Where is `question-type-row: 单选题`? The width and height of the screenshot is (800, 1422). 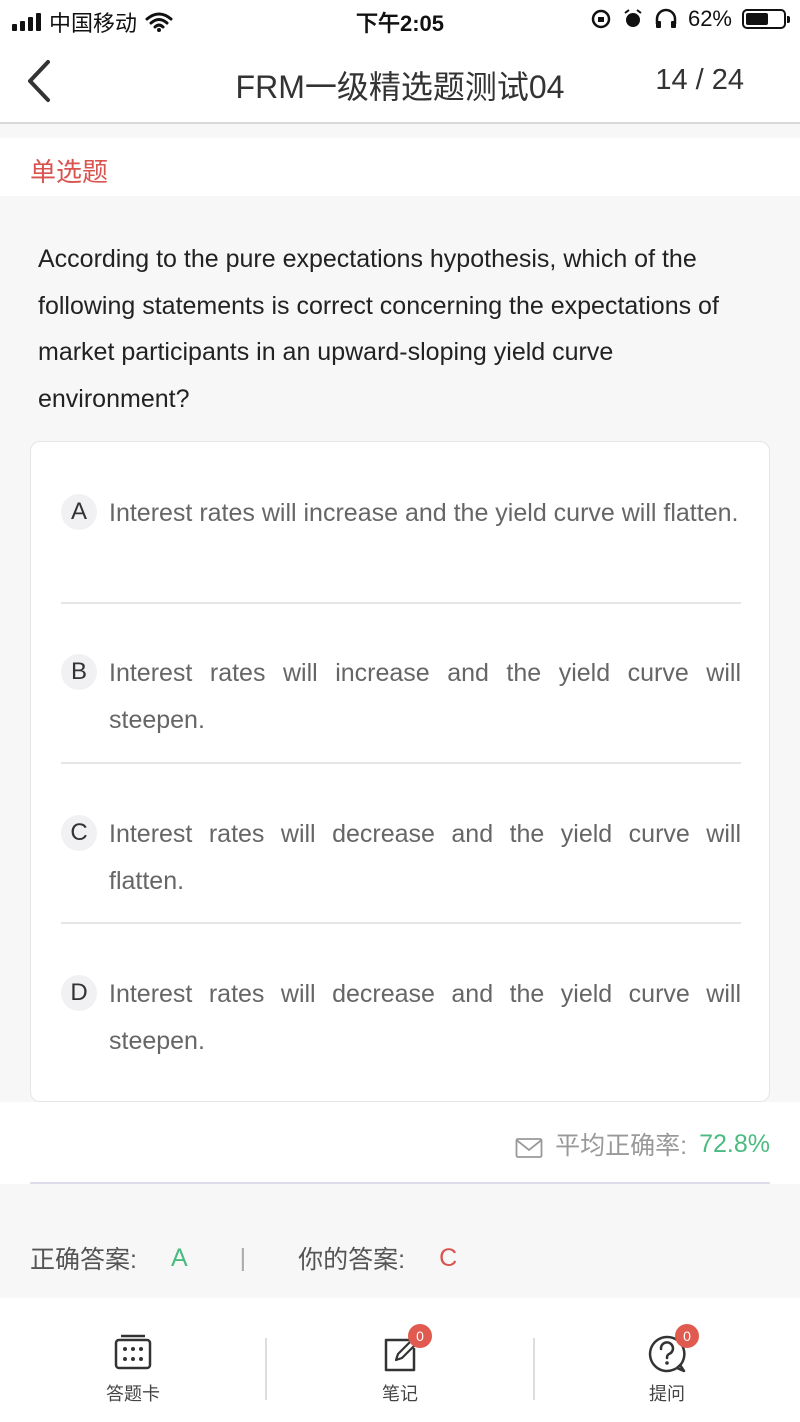
question-type-row: 单选题 is located at coordinates (400, 167).